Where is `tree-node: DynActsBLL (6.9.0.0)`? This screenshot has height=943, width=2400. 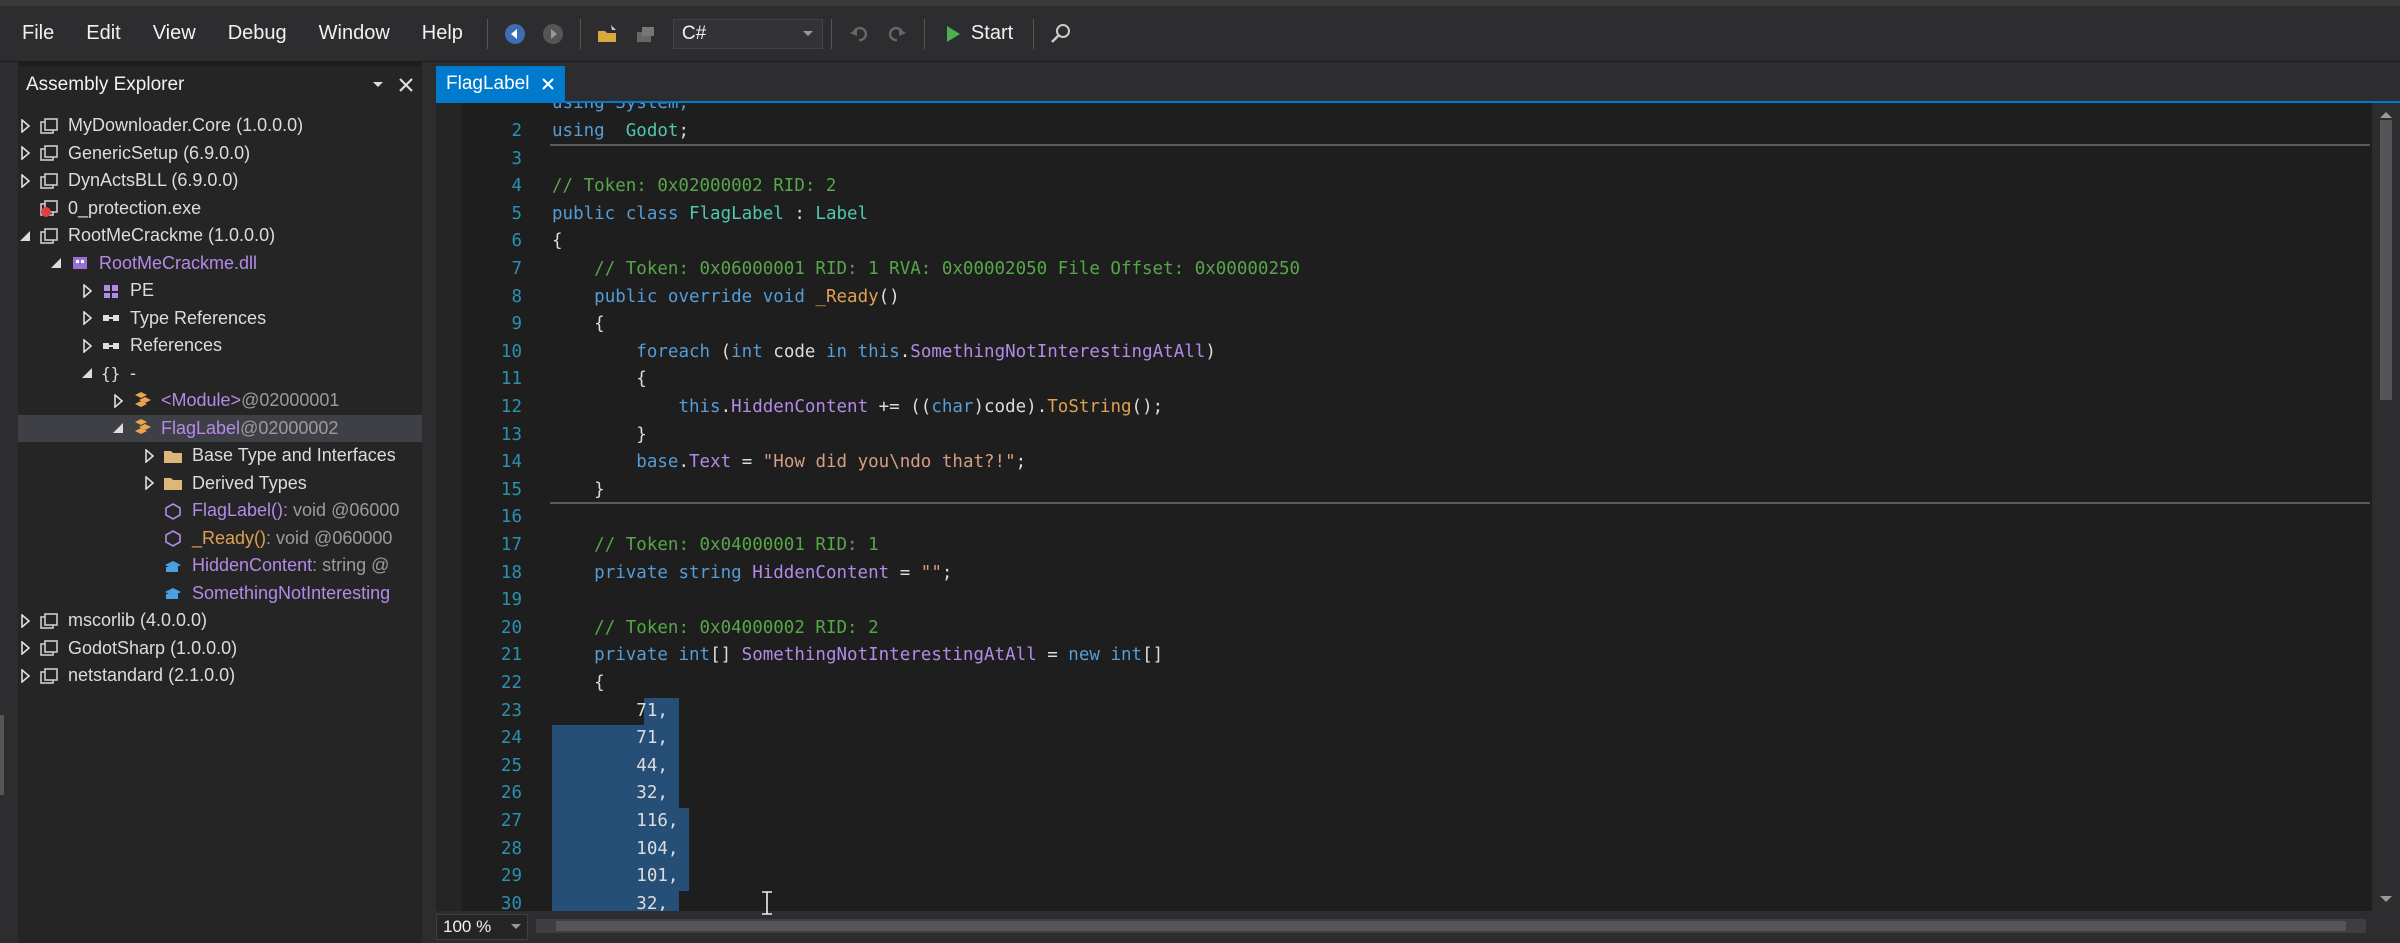
tree-node: DynActsBLL (6.9.0.0) is located at coordinates (128, 180).